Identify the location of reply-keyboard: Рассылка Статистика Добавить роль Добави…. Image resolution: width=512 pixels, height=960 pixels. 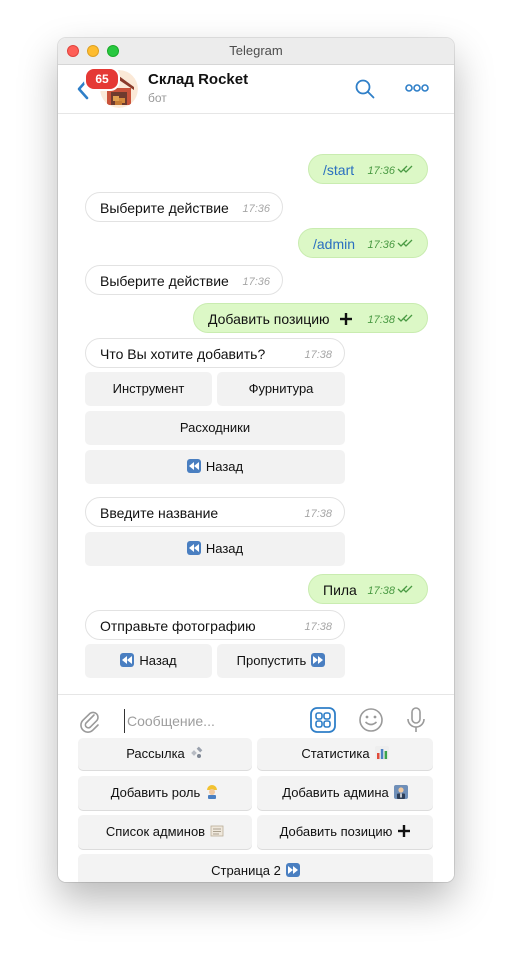
(256, 810).